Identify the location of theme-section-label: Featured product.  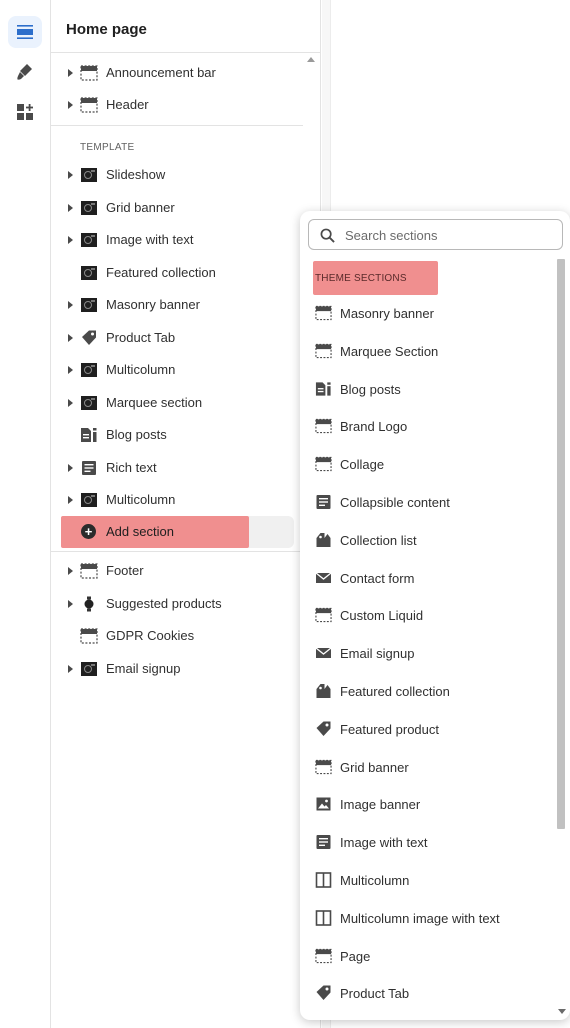
(390, 729).